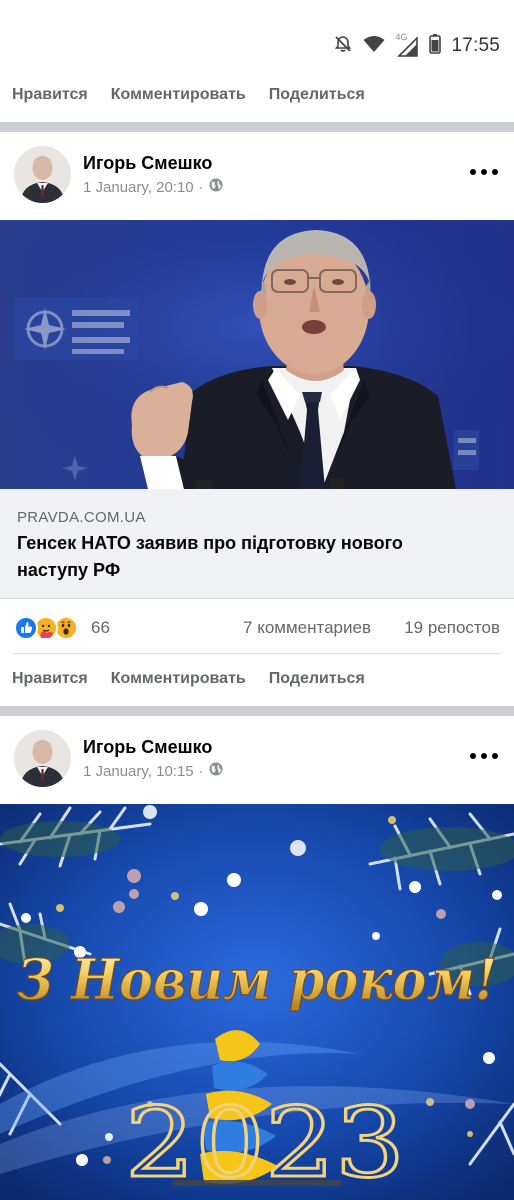 This screenshot has height=1200, width=514. What do you see at coordinates (374, 46) in the screenshot?
I see `wifi-icon` at bounding box center [374, 46].